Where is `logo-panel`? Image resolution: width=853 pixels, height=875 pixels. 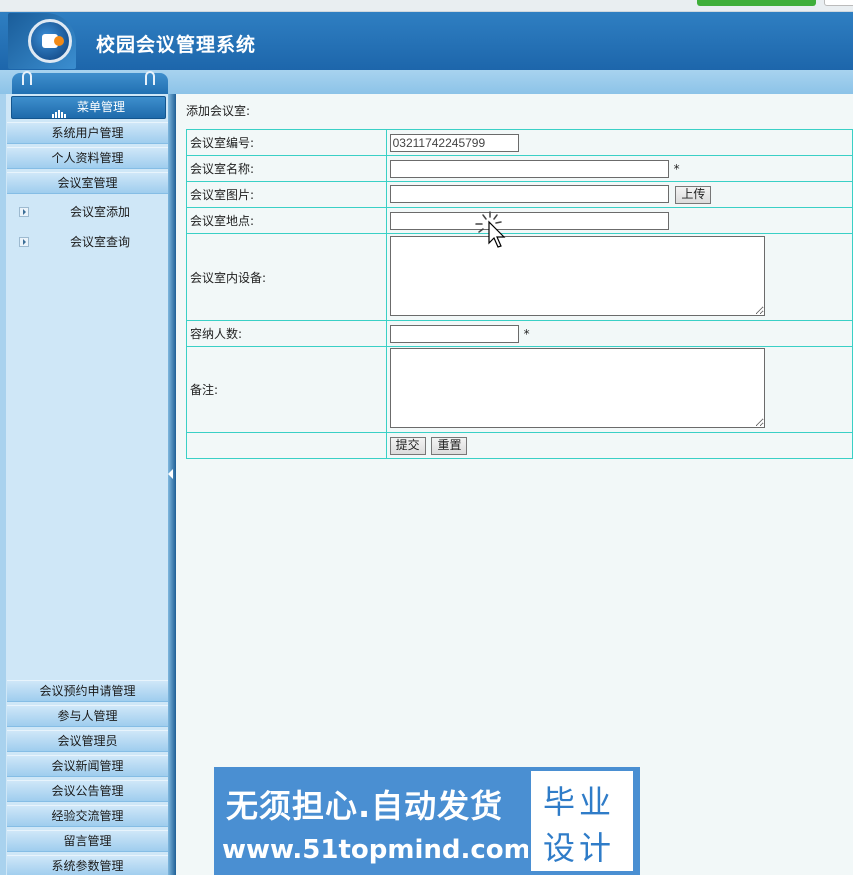
logo-panel is located at coordinates (42, 41).